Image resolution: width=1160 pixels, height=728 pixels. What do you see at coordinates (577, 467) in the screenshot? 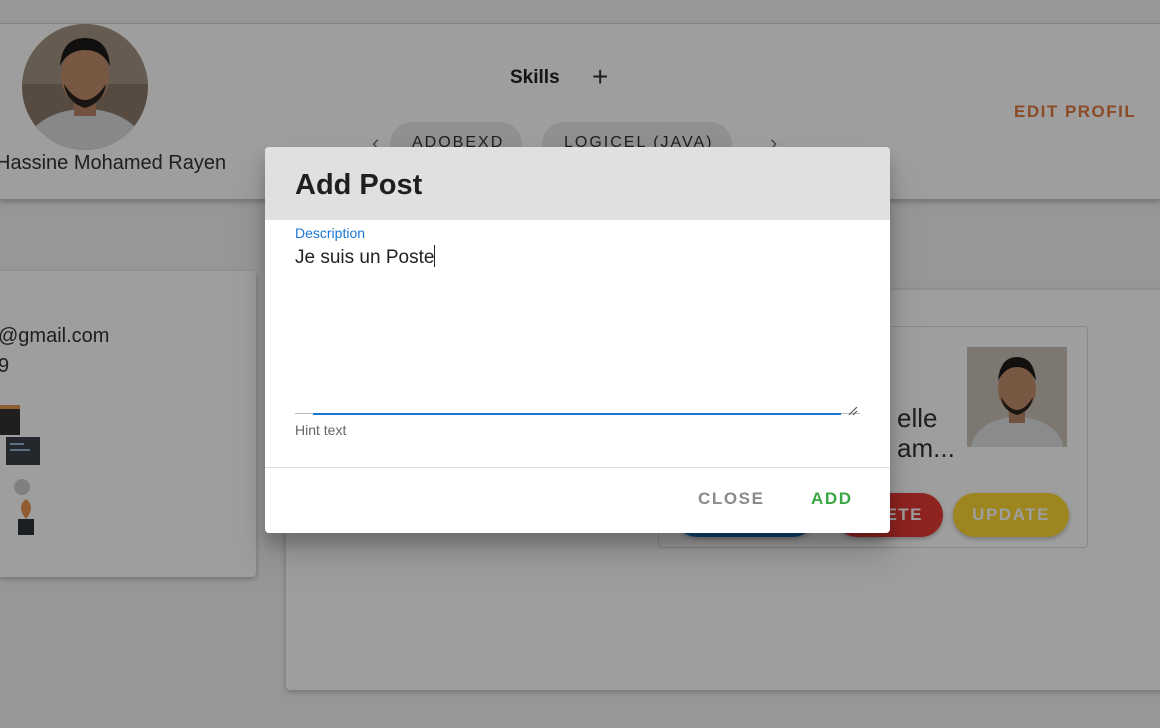
I see `dialog-divider` at bounding box center [577, 467].